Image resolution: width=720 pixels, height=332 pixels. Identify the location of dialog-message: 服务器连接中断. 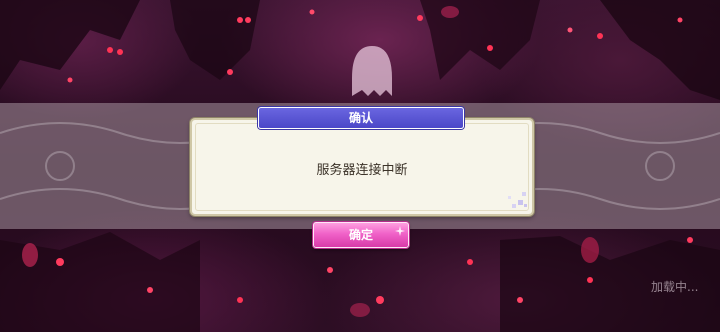
(362, 170).